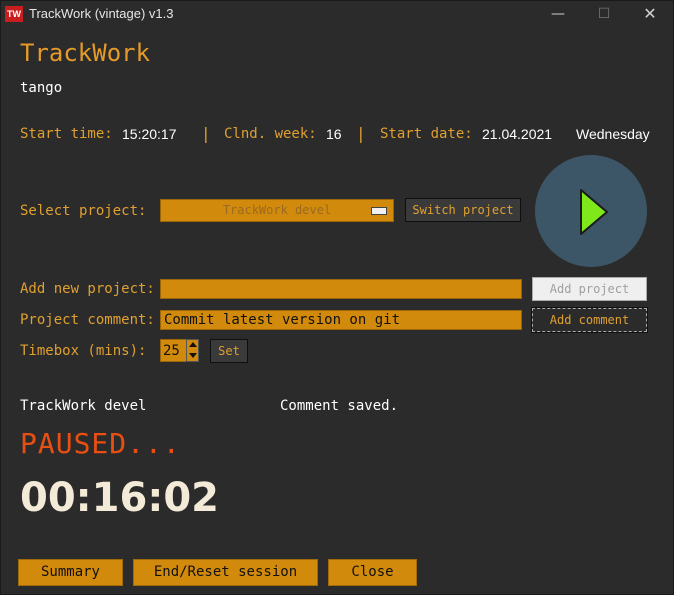  What do you see at coordinates (14, 14) in the screenshot?
I see `app-icon: TW` at bounding box center [14, 14].